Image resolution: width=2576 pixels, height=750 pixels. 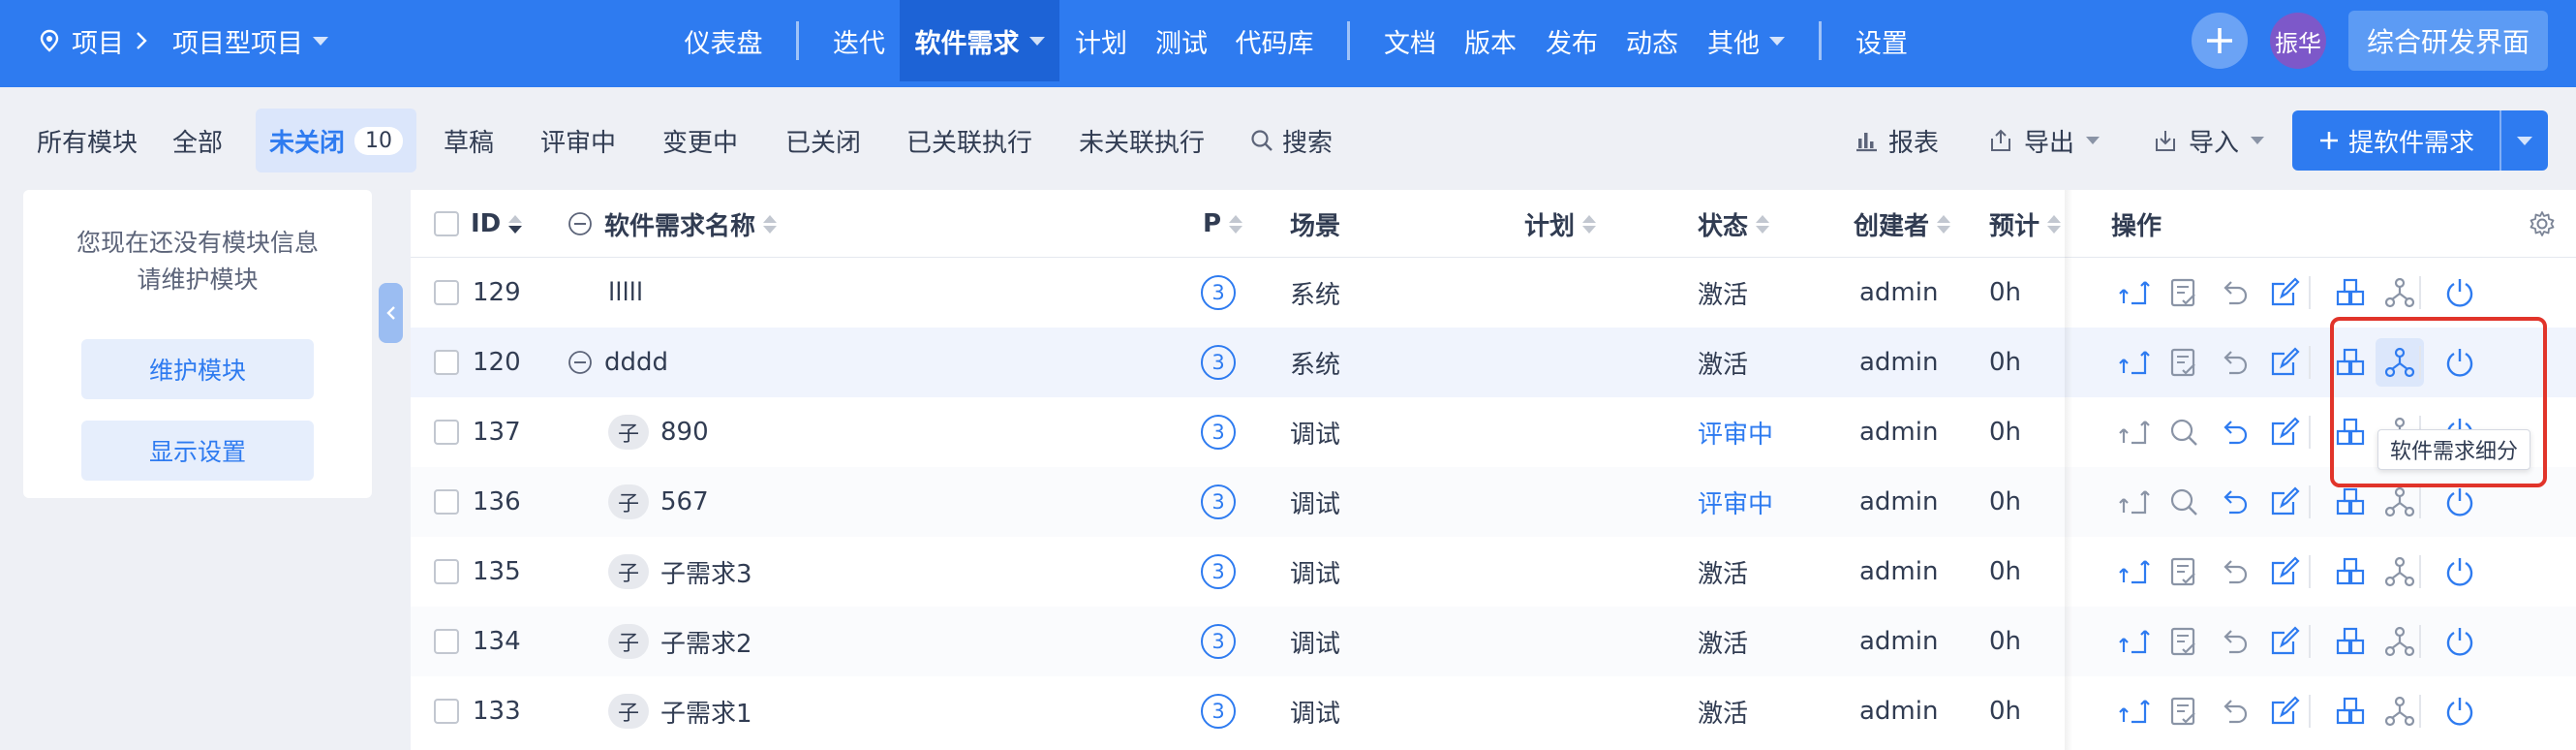 I want to click on requirement-name: 子需求2, so click(x=706, y=642).